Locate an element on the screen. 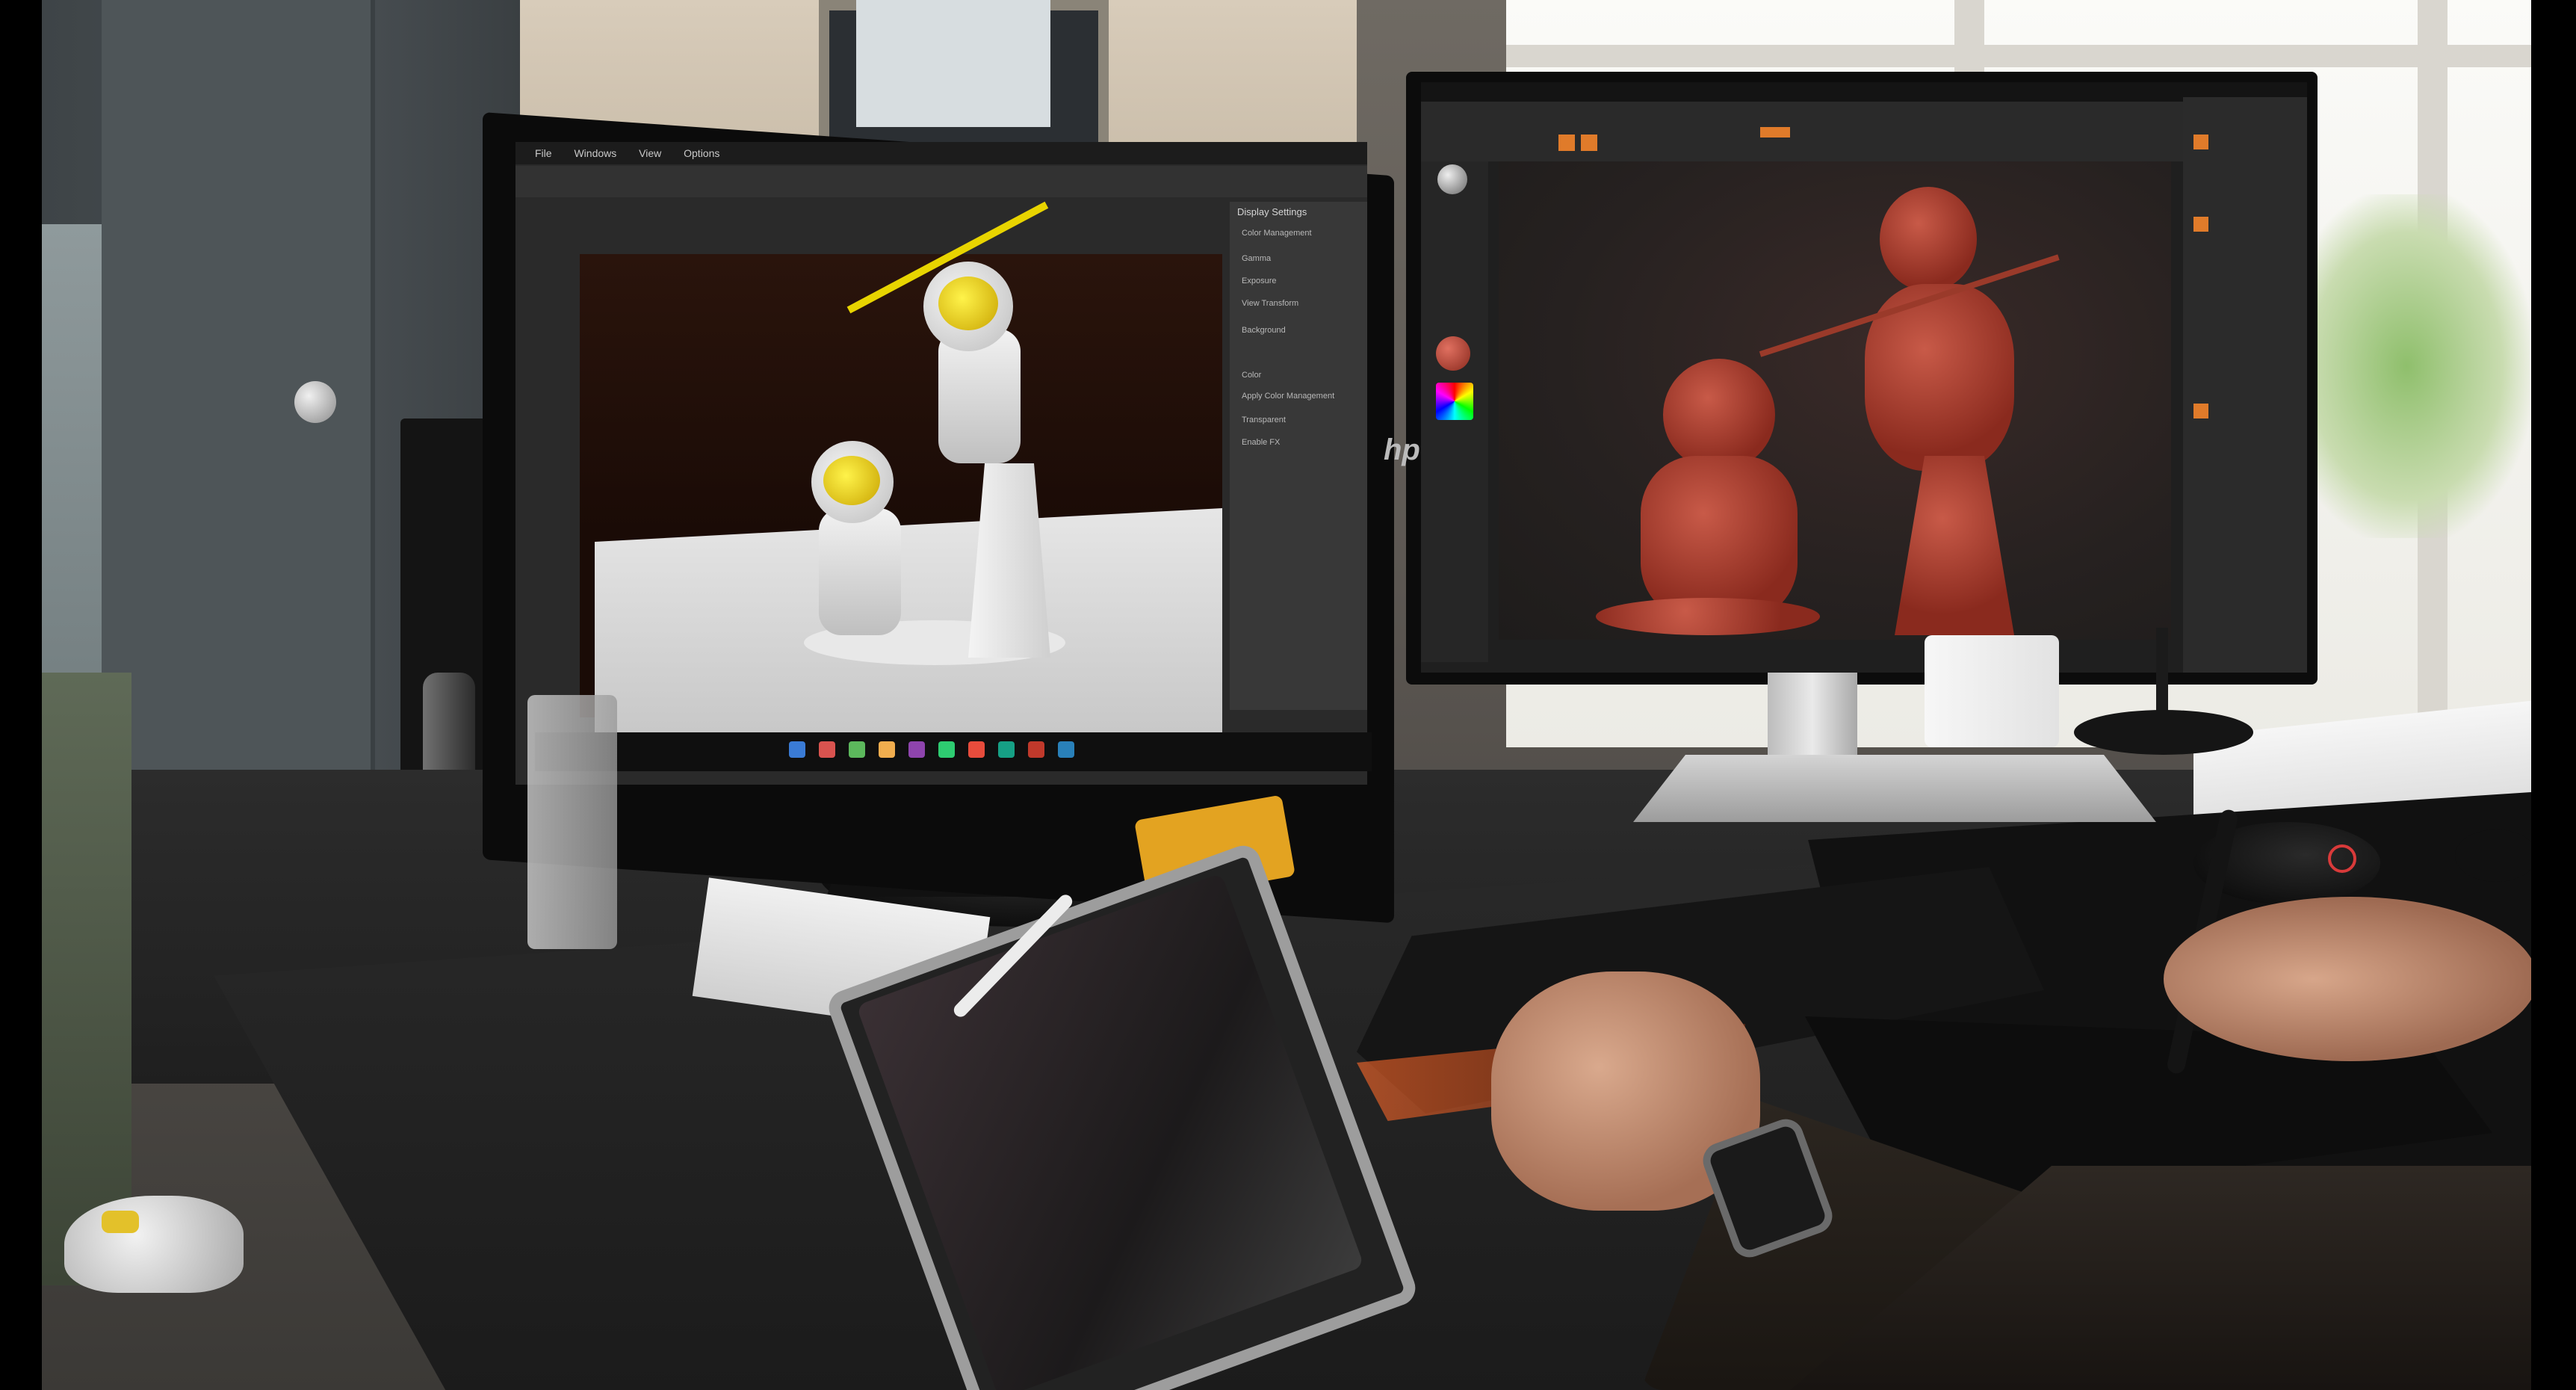 This screenshot has height=1390, width=2576. left-app-toolbar is located at coordinates (941, 181).